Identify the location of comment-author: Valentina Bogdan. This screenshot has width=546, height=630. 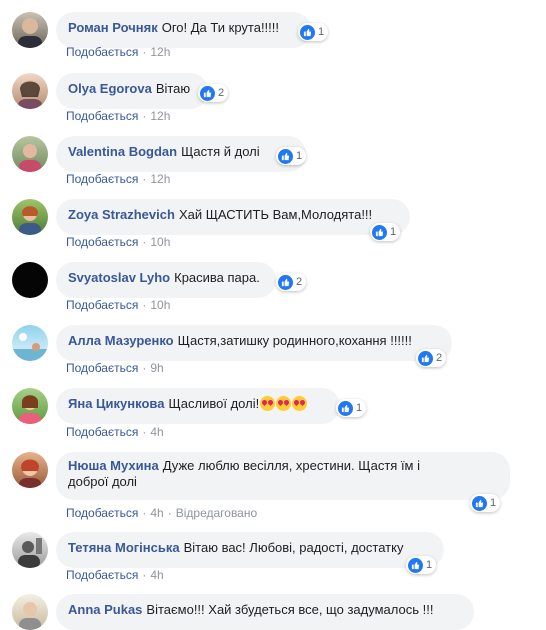
(122, 151).